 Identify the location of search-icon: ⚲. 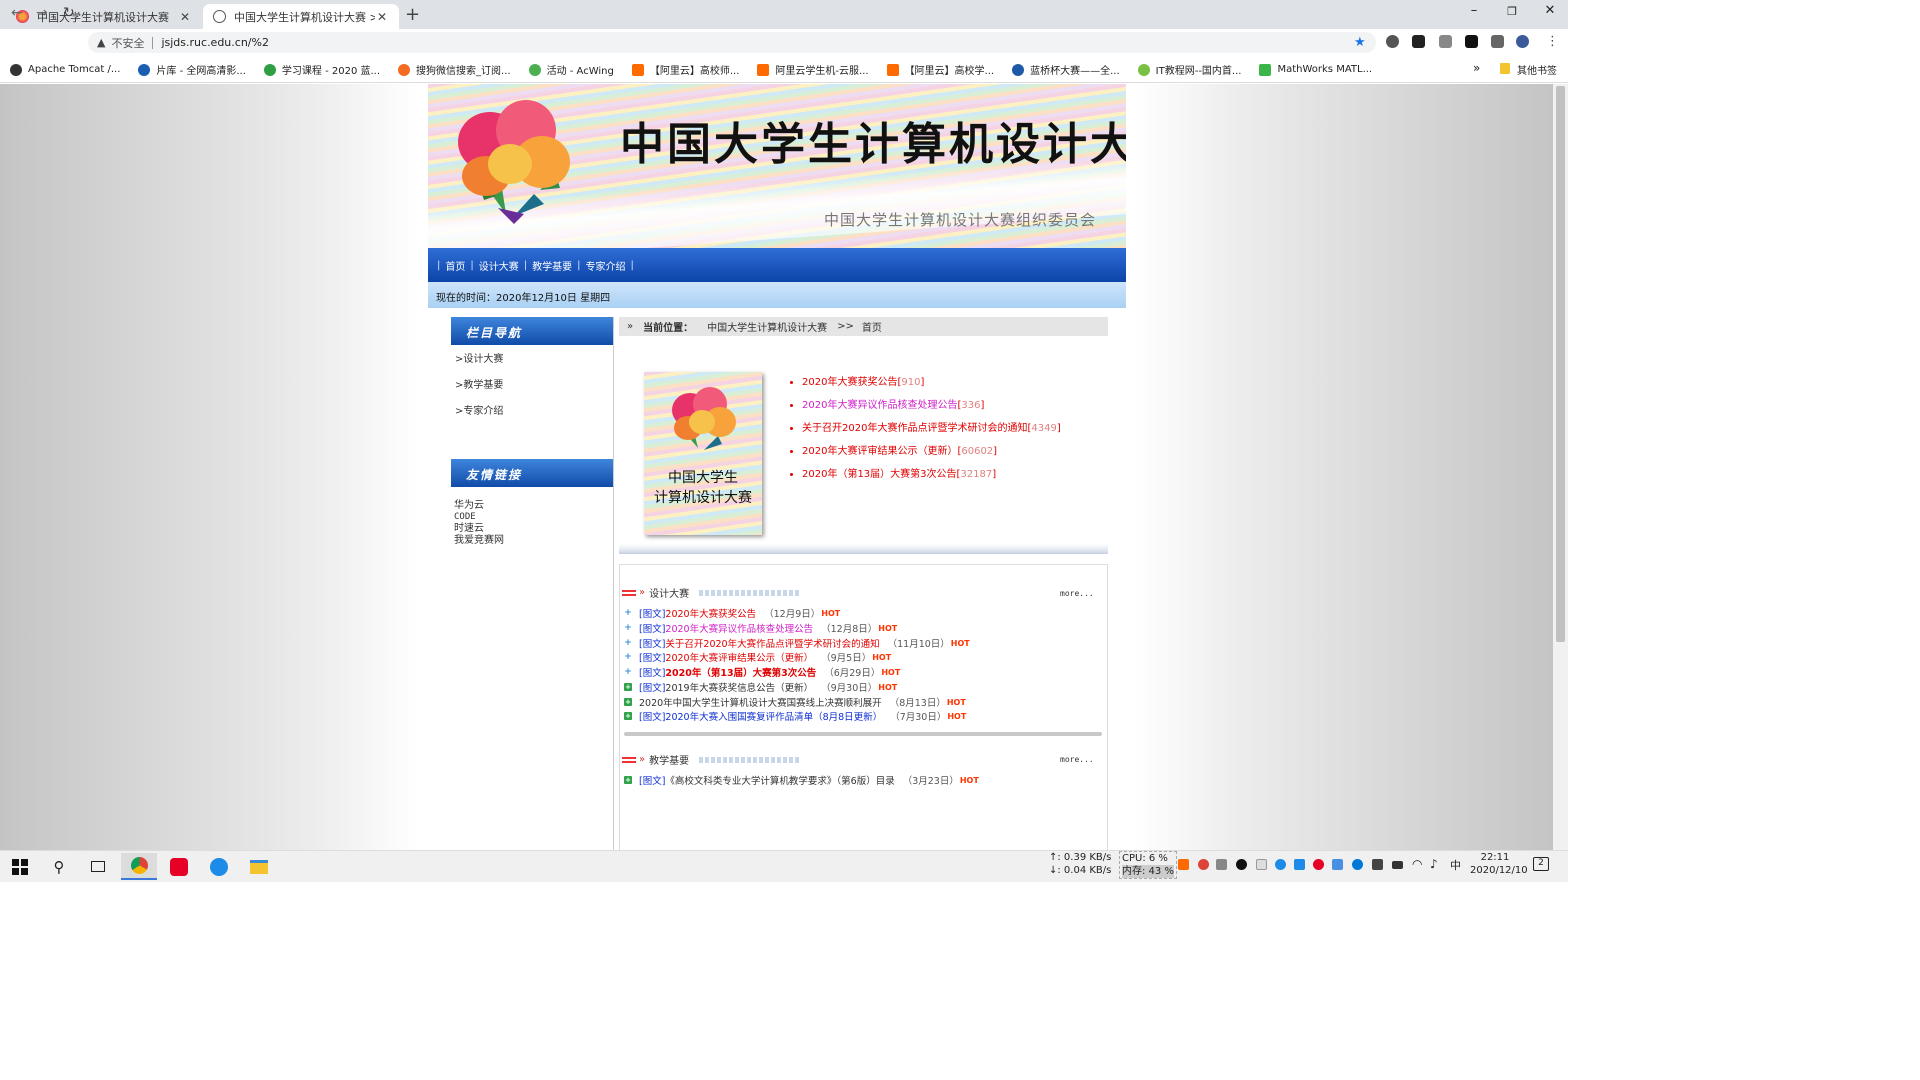
(59, 866).